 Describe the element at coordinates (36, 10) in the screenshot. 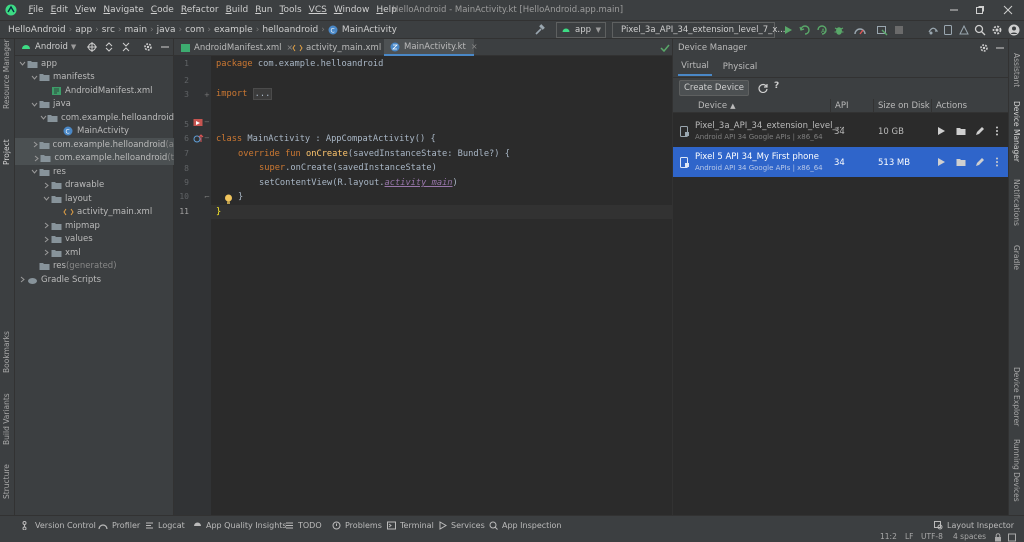

I see `menu-item: File` at that location.